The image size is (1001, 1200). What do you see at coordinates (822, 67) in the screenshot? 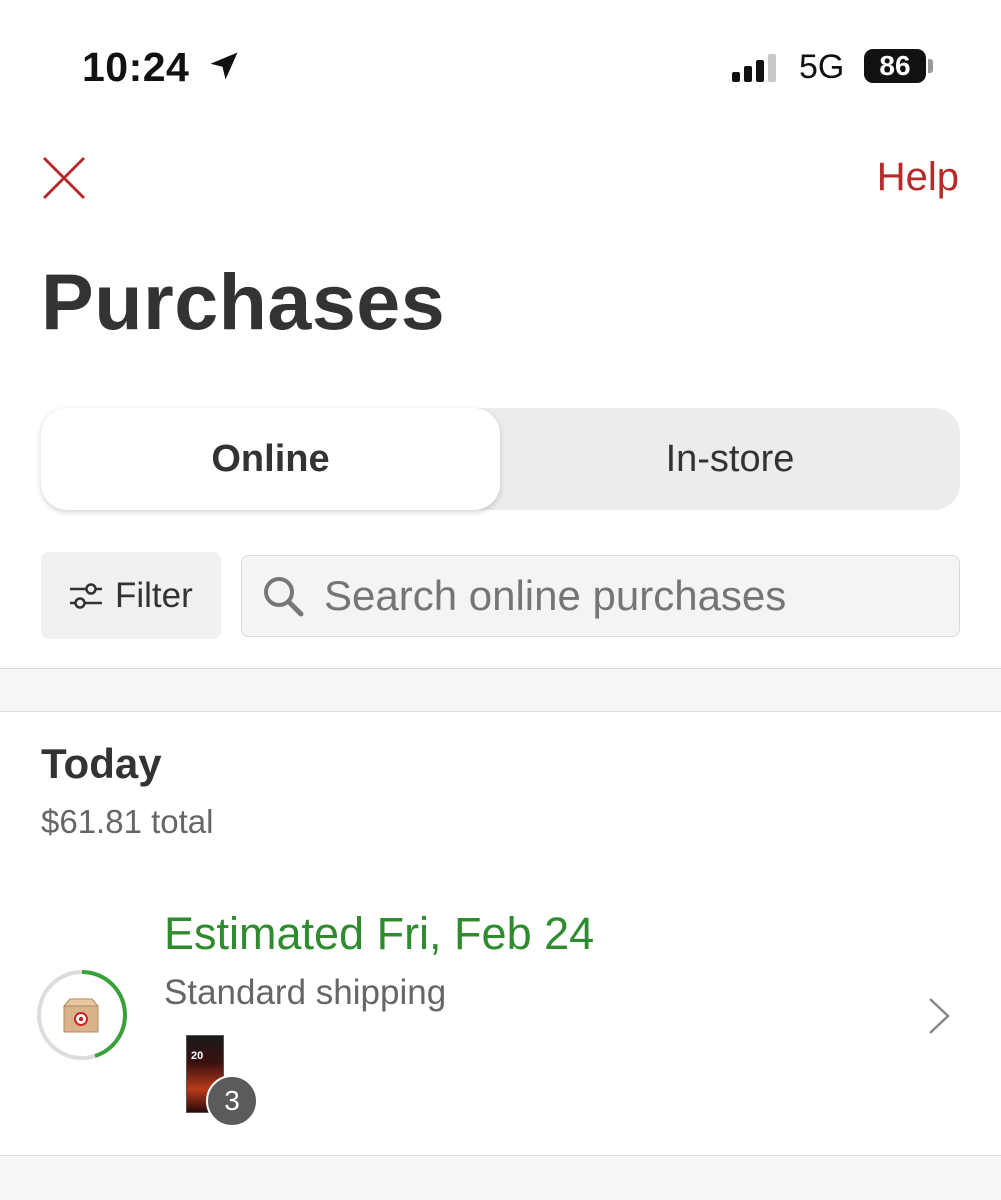
I see `network-type: 5G` at bounding box center [822, 67].